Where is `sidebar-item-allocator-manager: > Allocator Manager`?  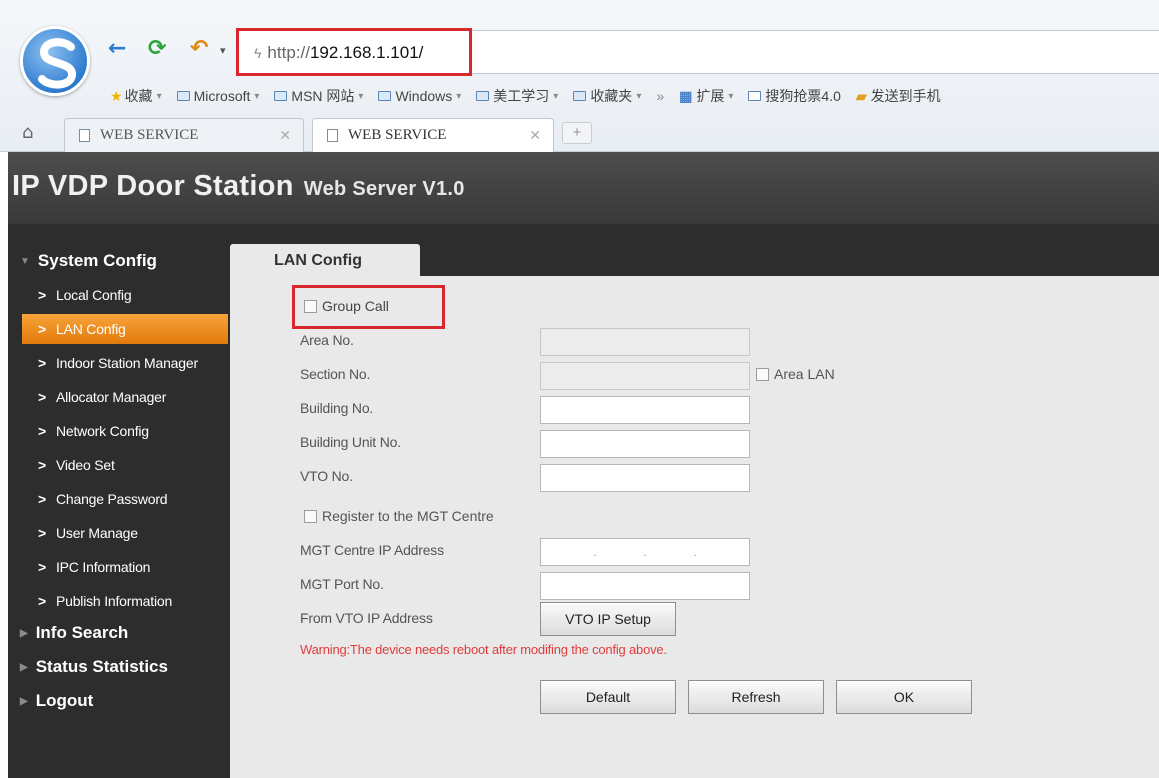
sidebar-item-allocator-manager: > Allocator Manager is located at coordinates (125, 397).